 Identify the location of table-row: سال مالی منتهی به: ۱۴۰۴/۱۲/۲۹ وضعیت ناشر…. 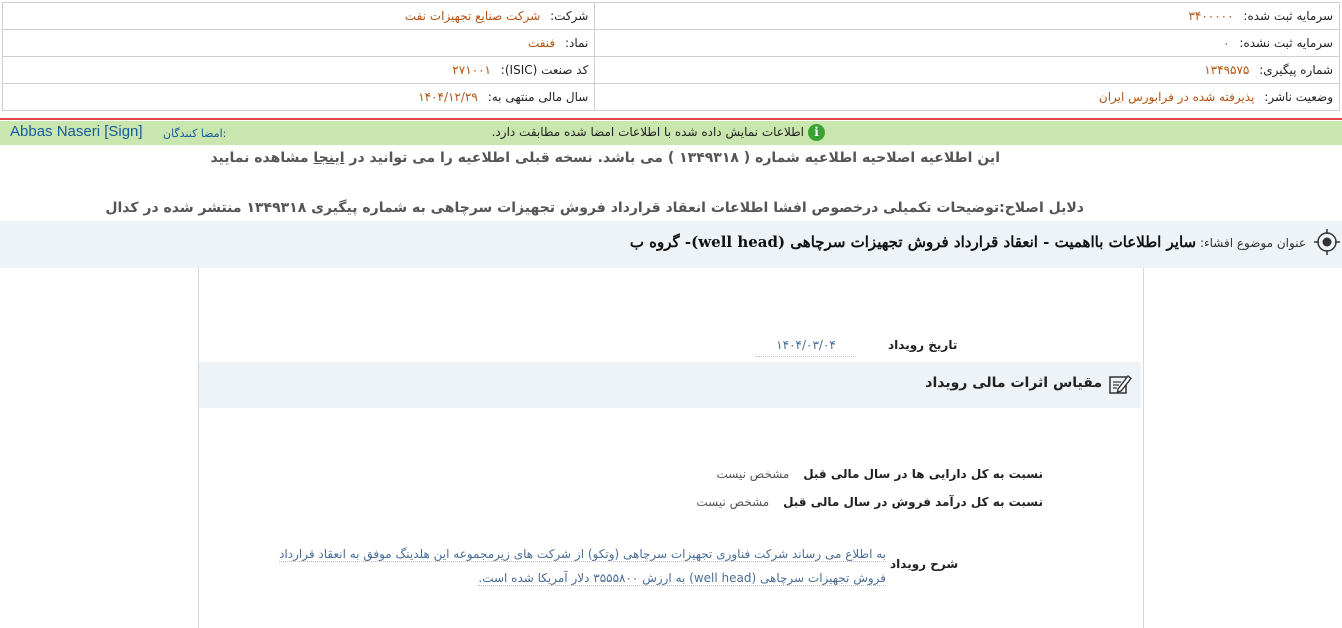
(670, 97).